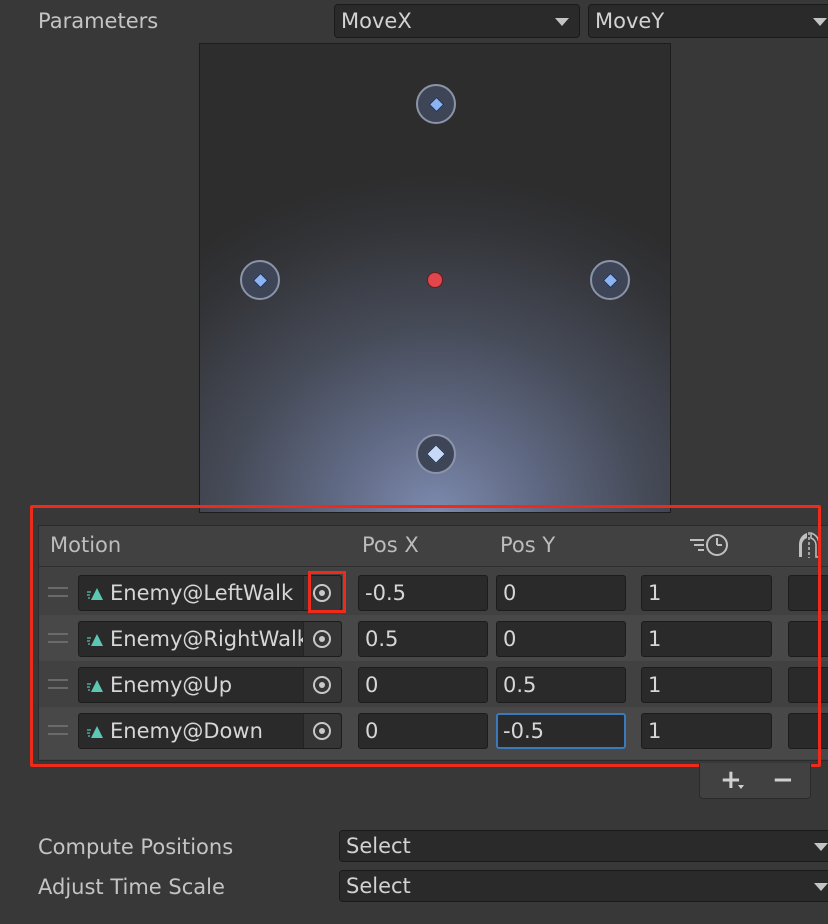  I want to click on blend-node-down, so click(436, 454).